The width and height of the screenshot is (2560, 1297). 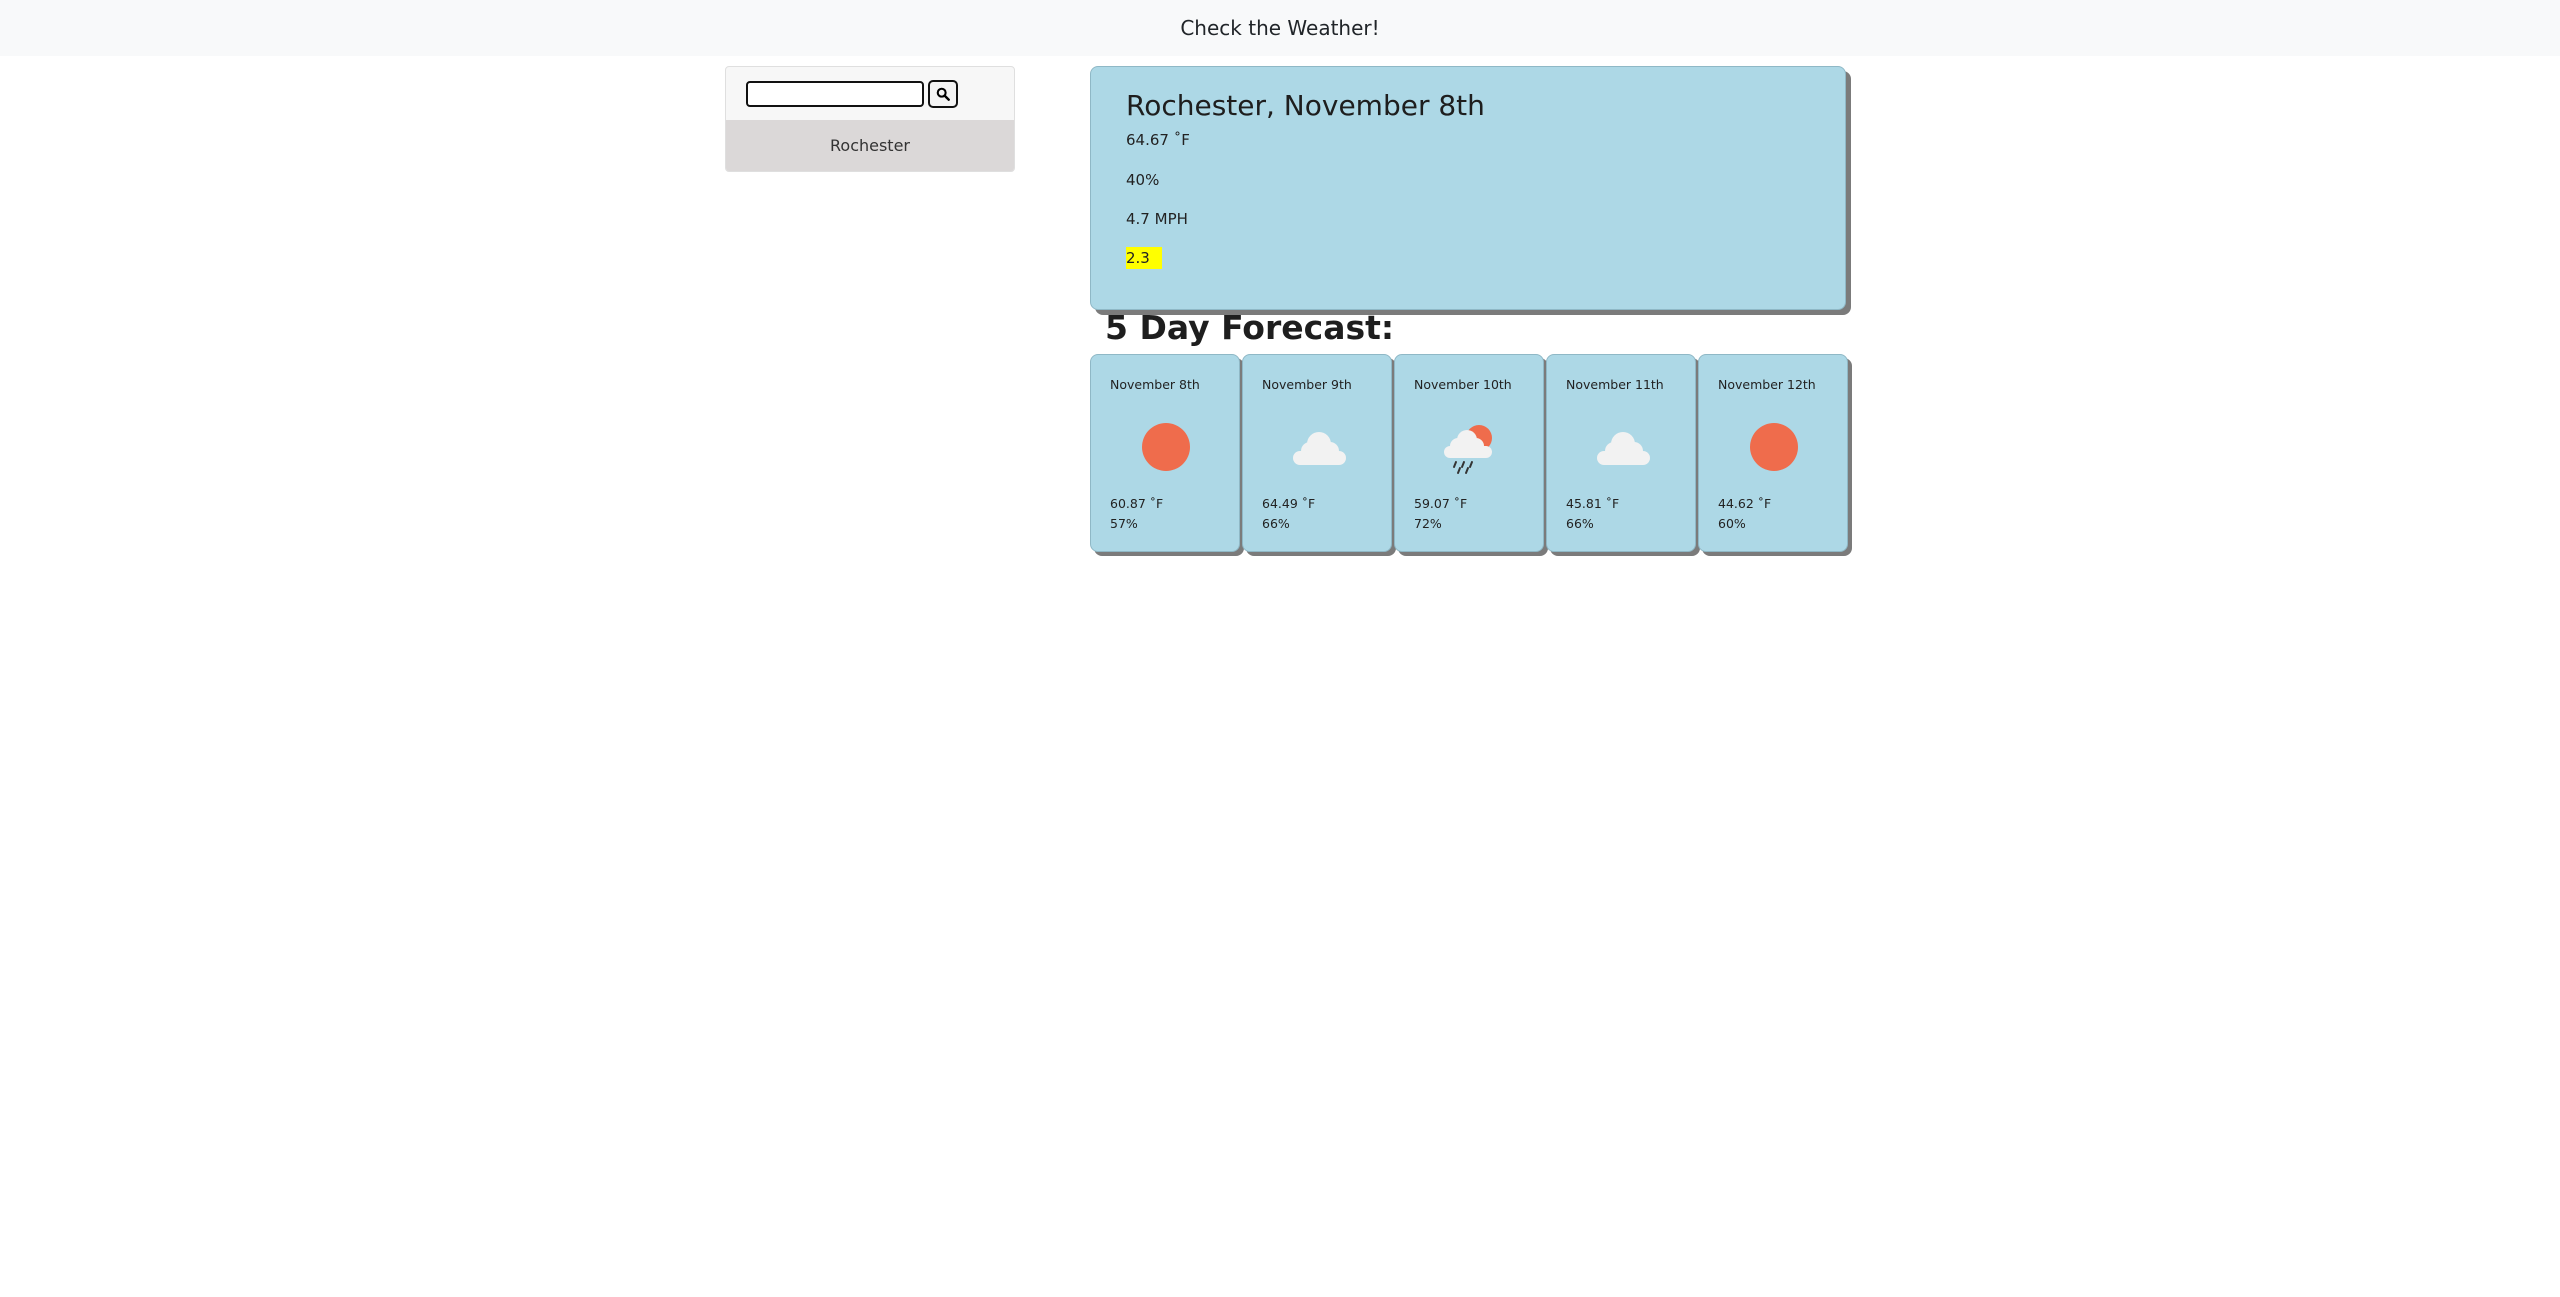 What do you see at coordinates (1441, 503) in the screenshot?
I see `forecast-temperature: 59.07 ˚F` at bounding box center [1441, 503].